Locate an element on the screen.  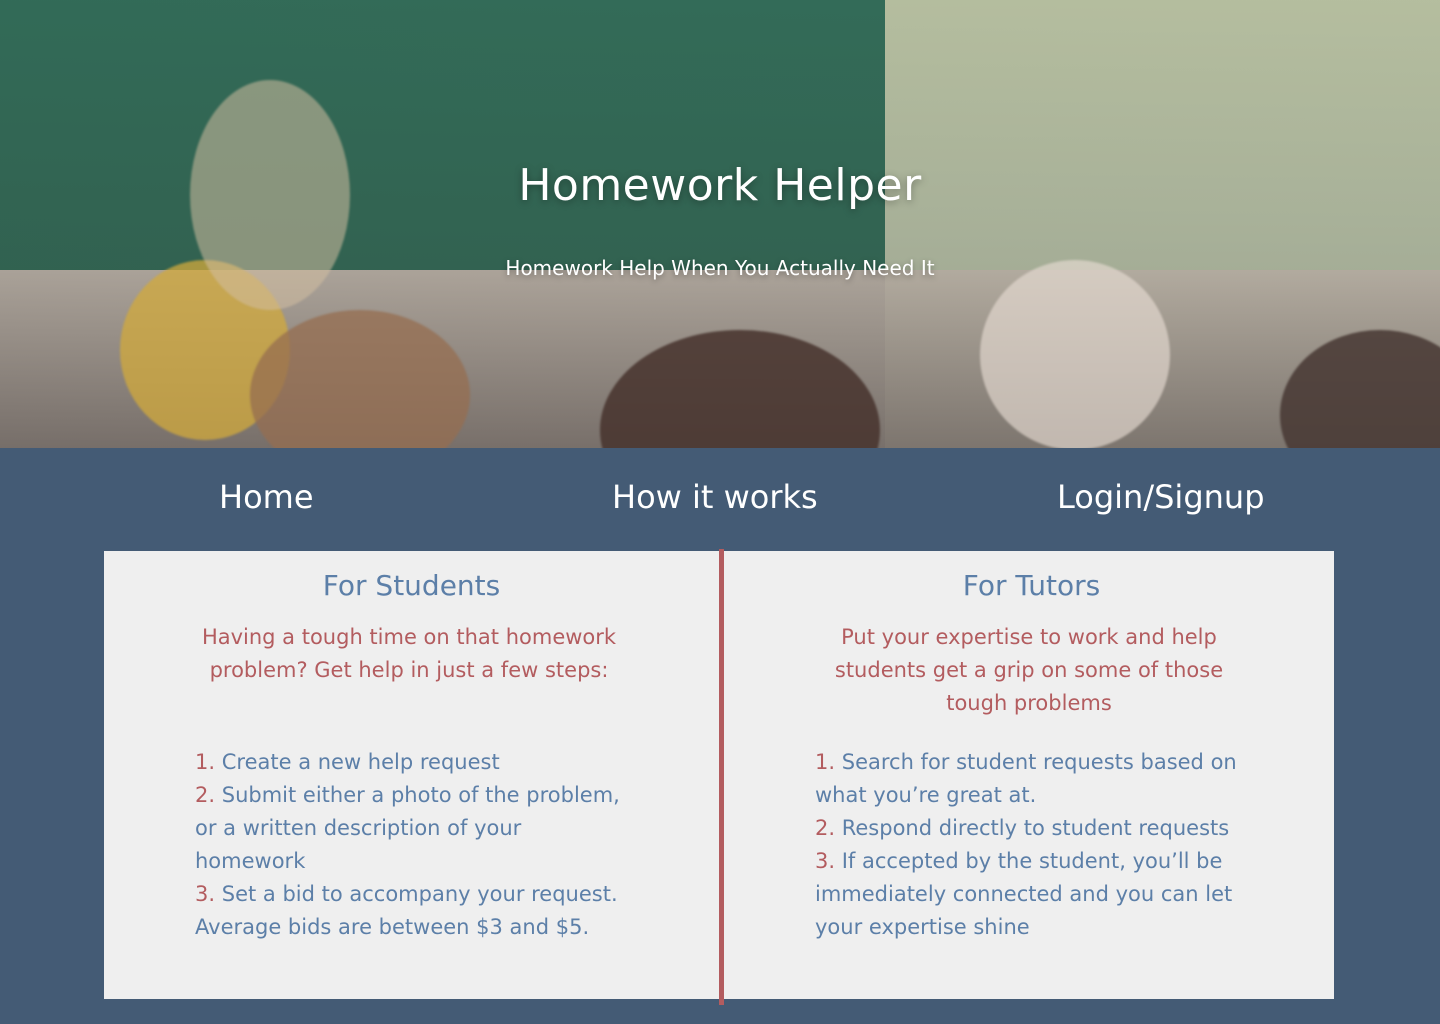
students-step-item: 1. Create a new help request is located at coordinates (410, 762).